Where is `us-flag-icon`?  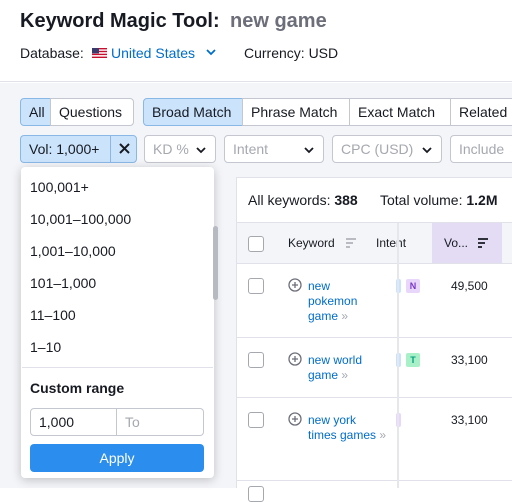 us-flag-icon is located at coordinates (99, 53).